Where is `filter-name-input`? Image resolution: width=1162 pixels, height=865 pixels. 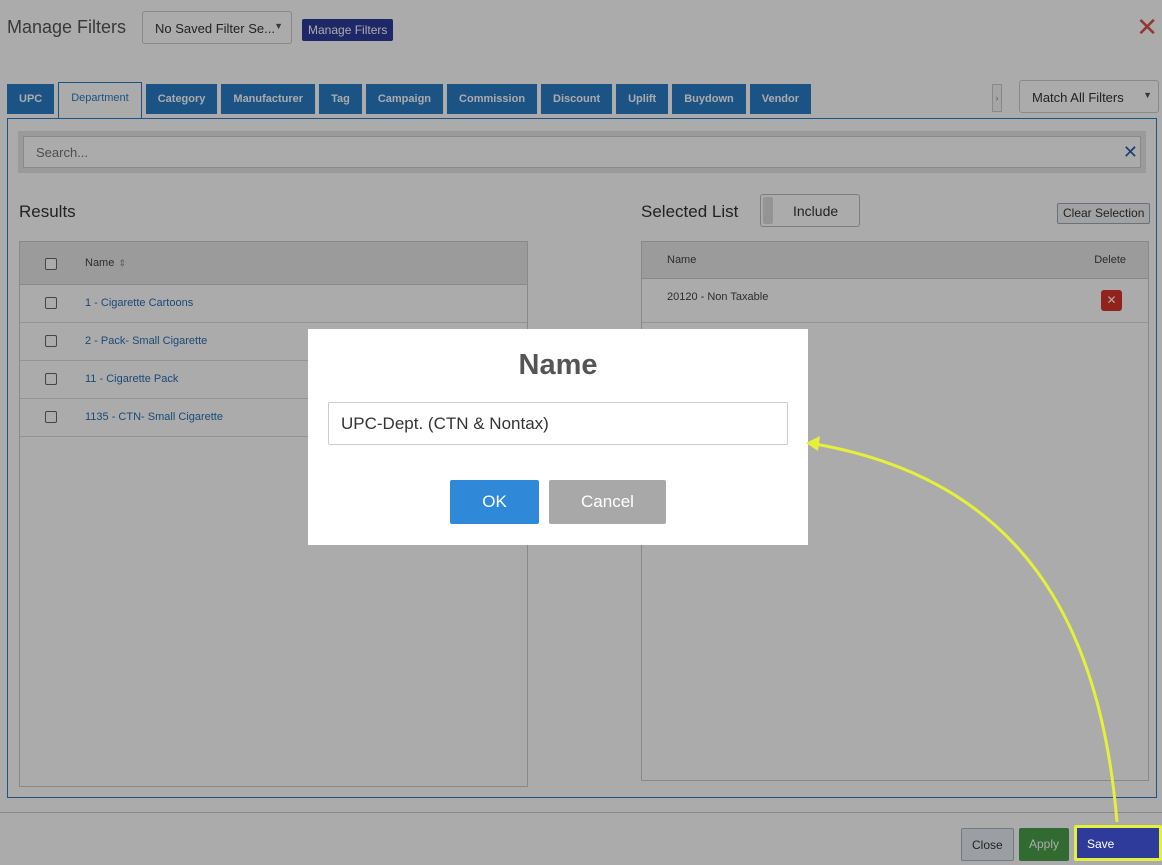
filter-name-input is located at coordinates (558, 423).